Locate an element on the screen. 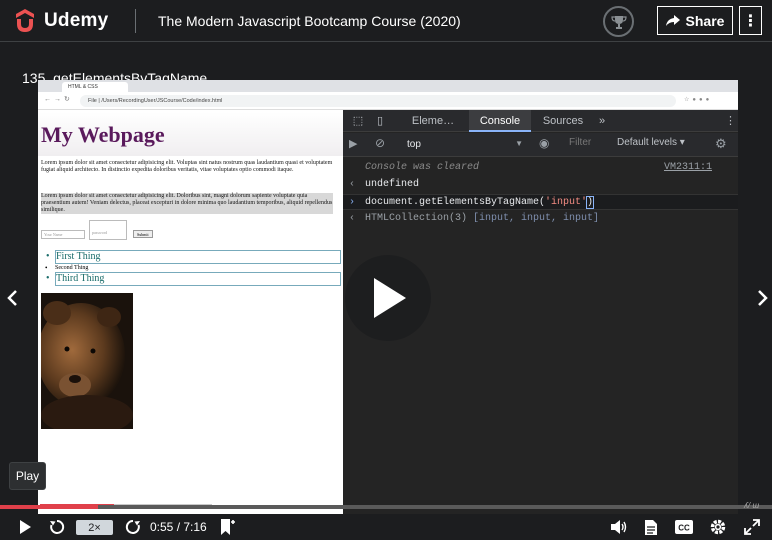 The width and height of the screenshot is (772, 540). browser-tab-strip: HTML & CSS is located at coordinates (388, 86).